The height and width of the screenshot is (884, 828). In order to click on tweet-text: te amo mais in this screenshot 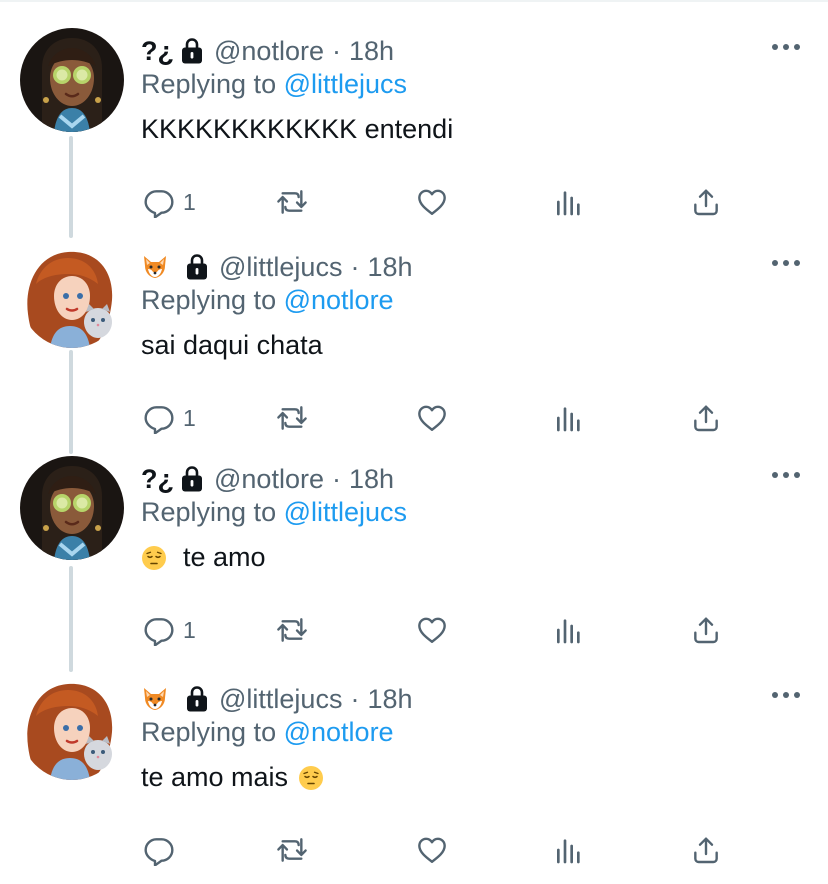, I will do `click(232, 777)`.